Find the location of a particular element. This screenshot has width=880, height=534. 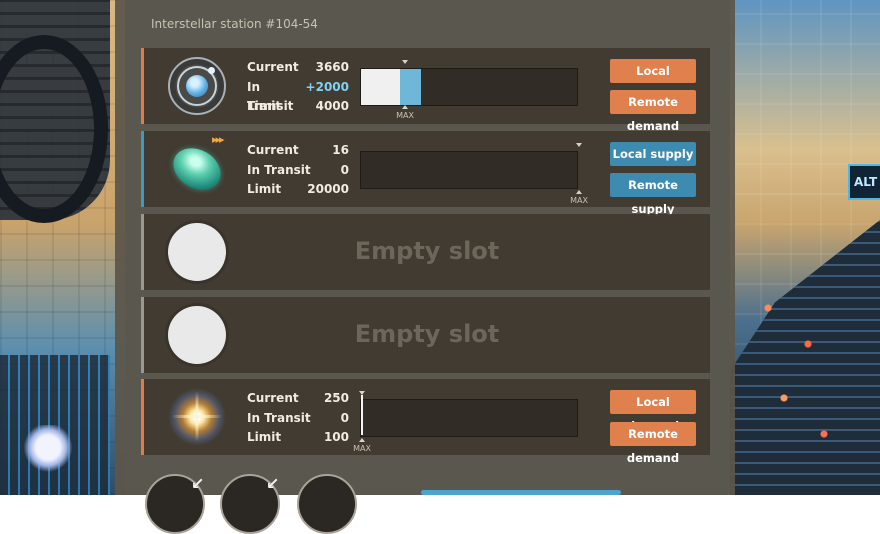

speed-arrows-icon: ▸▸▸ is located at coordinates (218, 139).